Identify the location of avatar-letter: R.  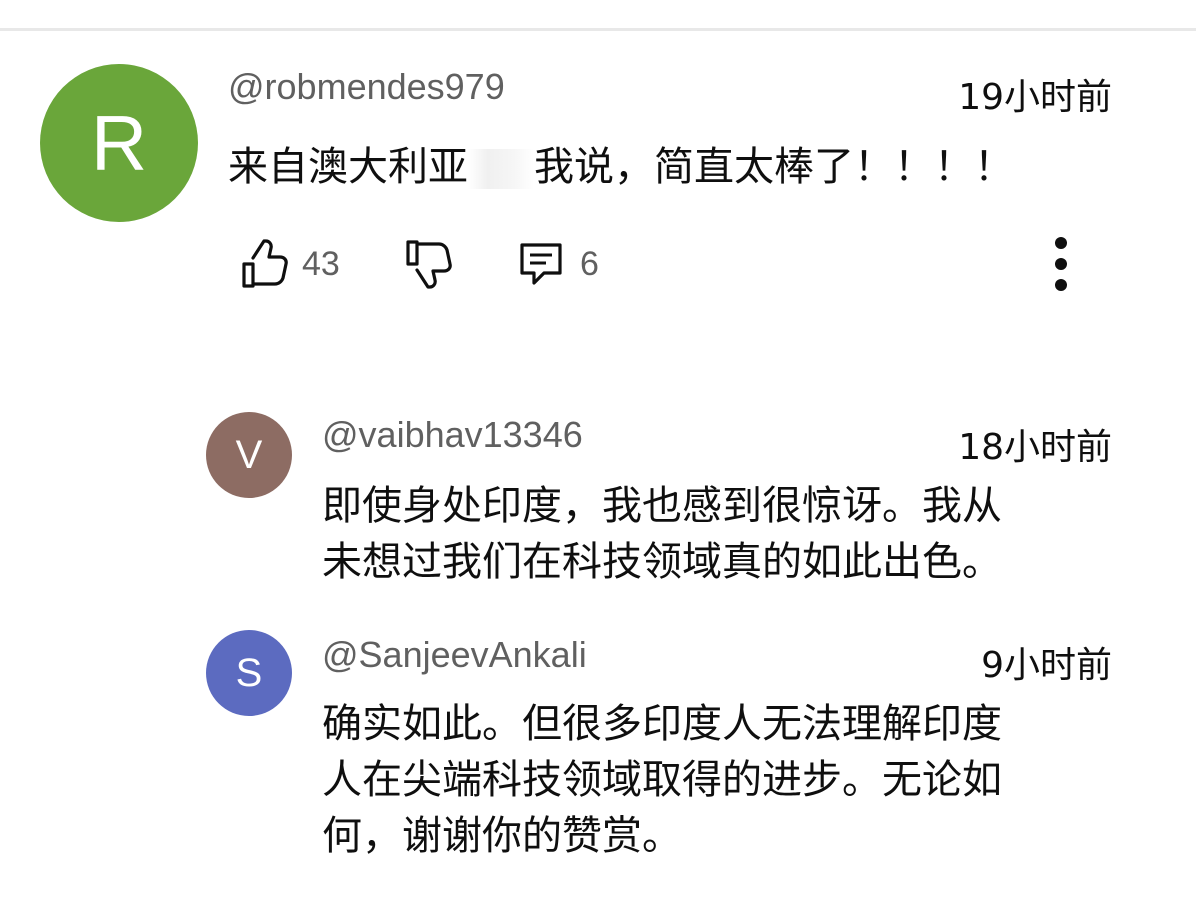
(119, 142).